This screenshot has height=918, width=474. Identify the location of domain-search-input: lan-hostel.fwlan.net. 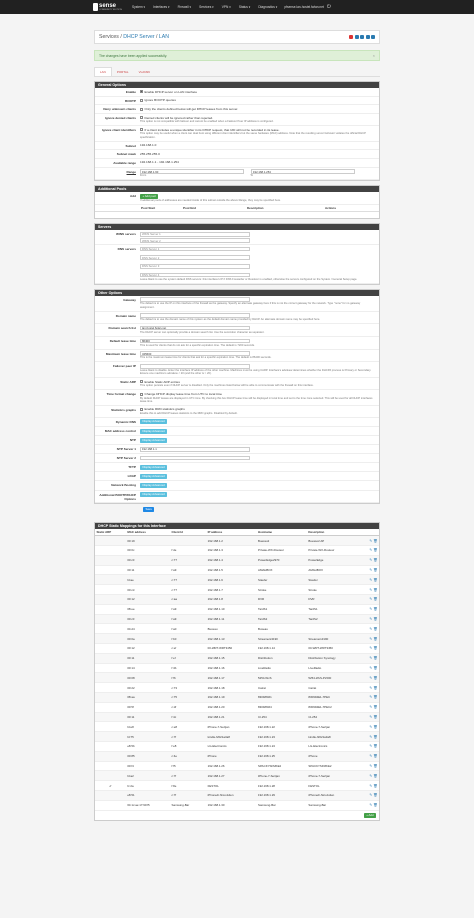
(195, 328).